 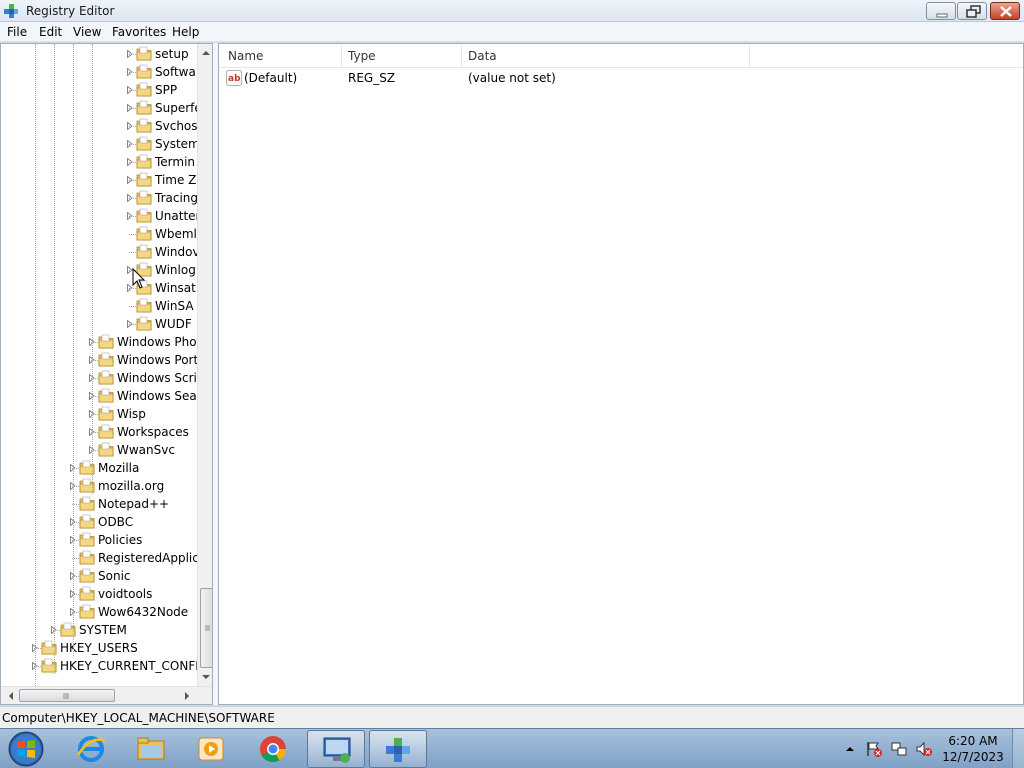 I want to click on registry-editor-icon, so click(x=398, y=750).